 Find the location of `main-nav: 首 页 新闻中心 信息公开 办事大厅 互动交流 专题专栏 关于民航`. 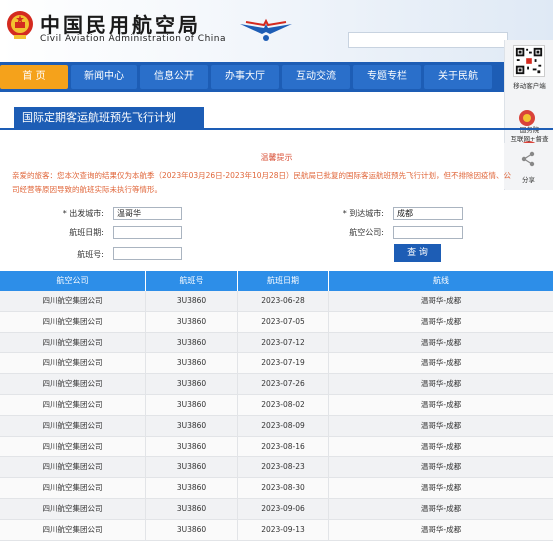

main-nav: 首 页 新闻中心 信息公开 办事大厅 互动交流 专题专栏 关于民航 is located at coordinates (276, 77).